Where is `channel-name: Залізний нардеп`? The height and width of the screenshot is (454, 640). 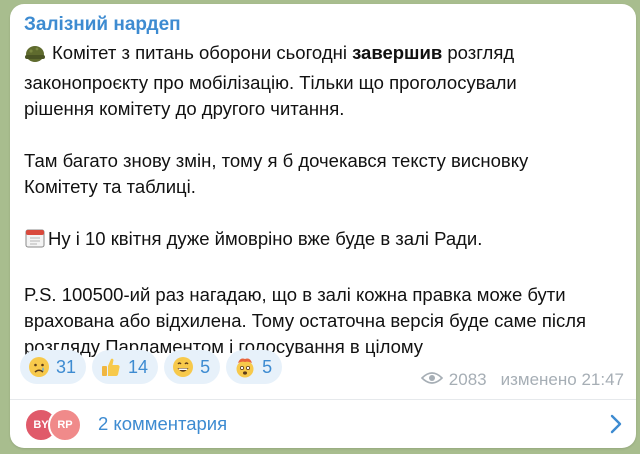
channel-name: Залізний нардеп is located at coordinates (102, 25).